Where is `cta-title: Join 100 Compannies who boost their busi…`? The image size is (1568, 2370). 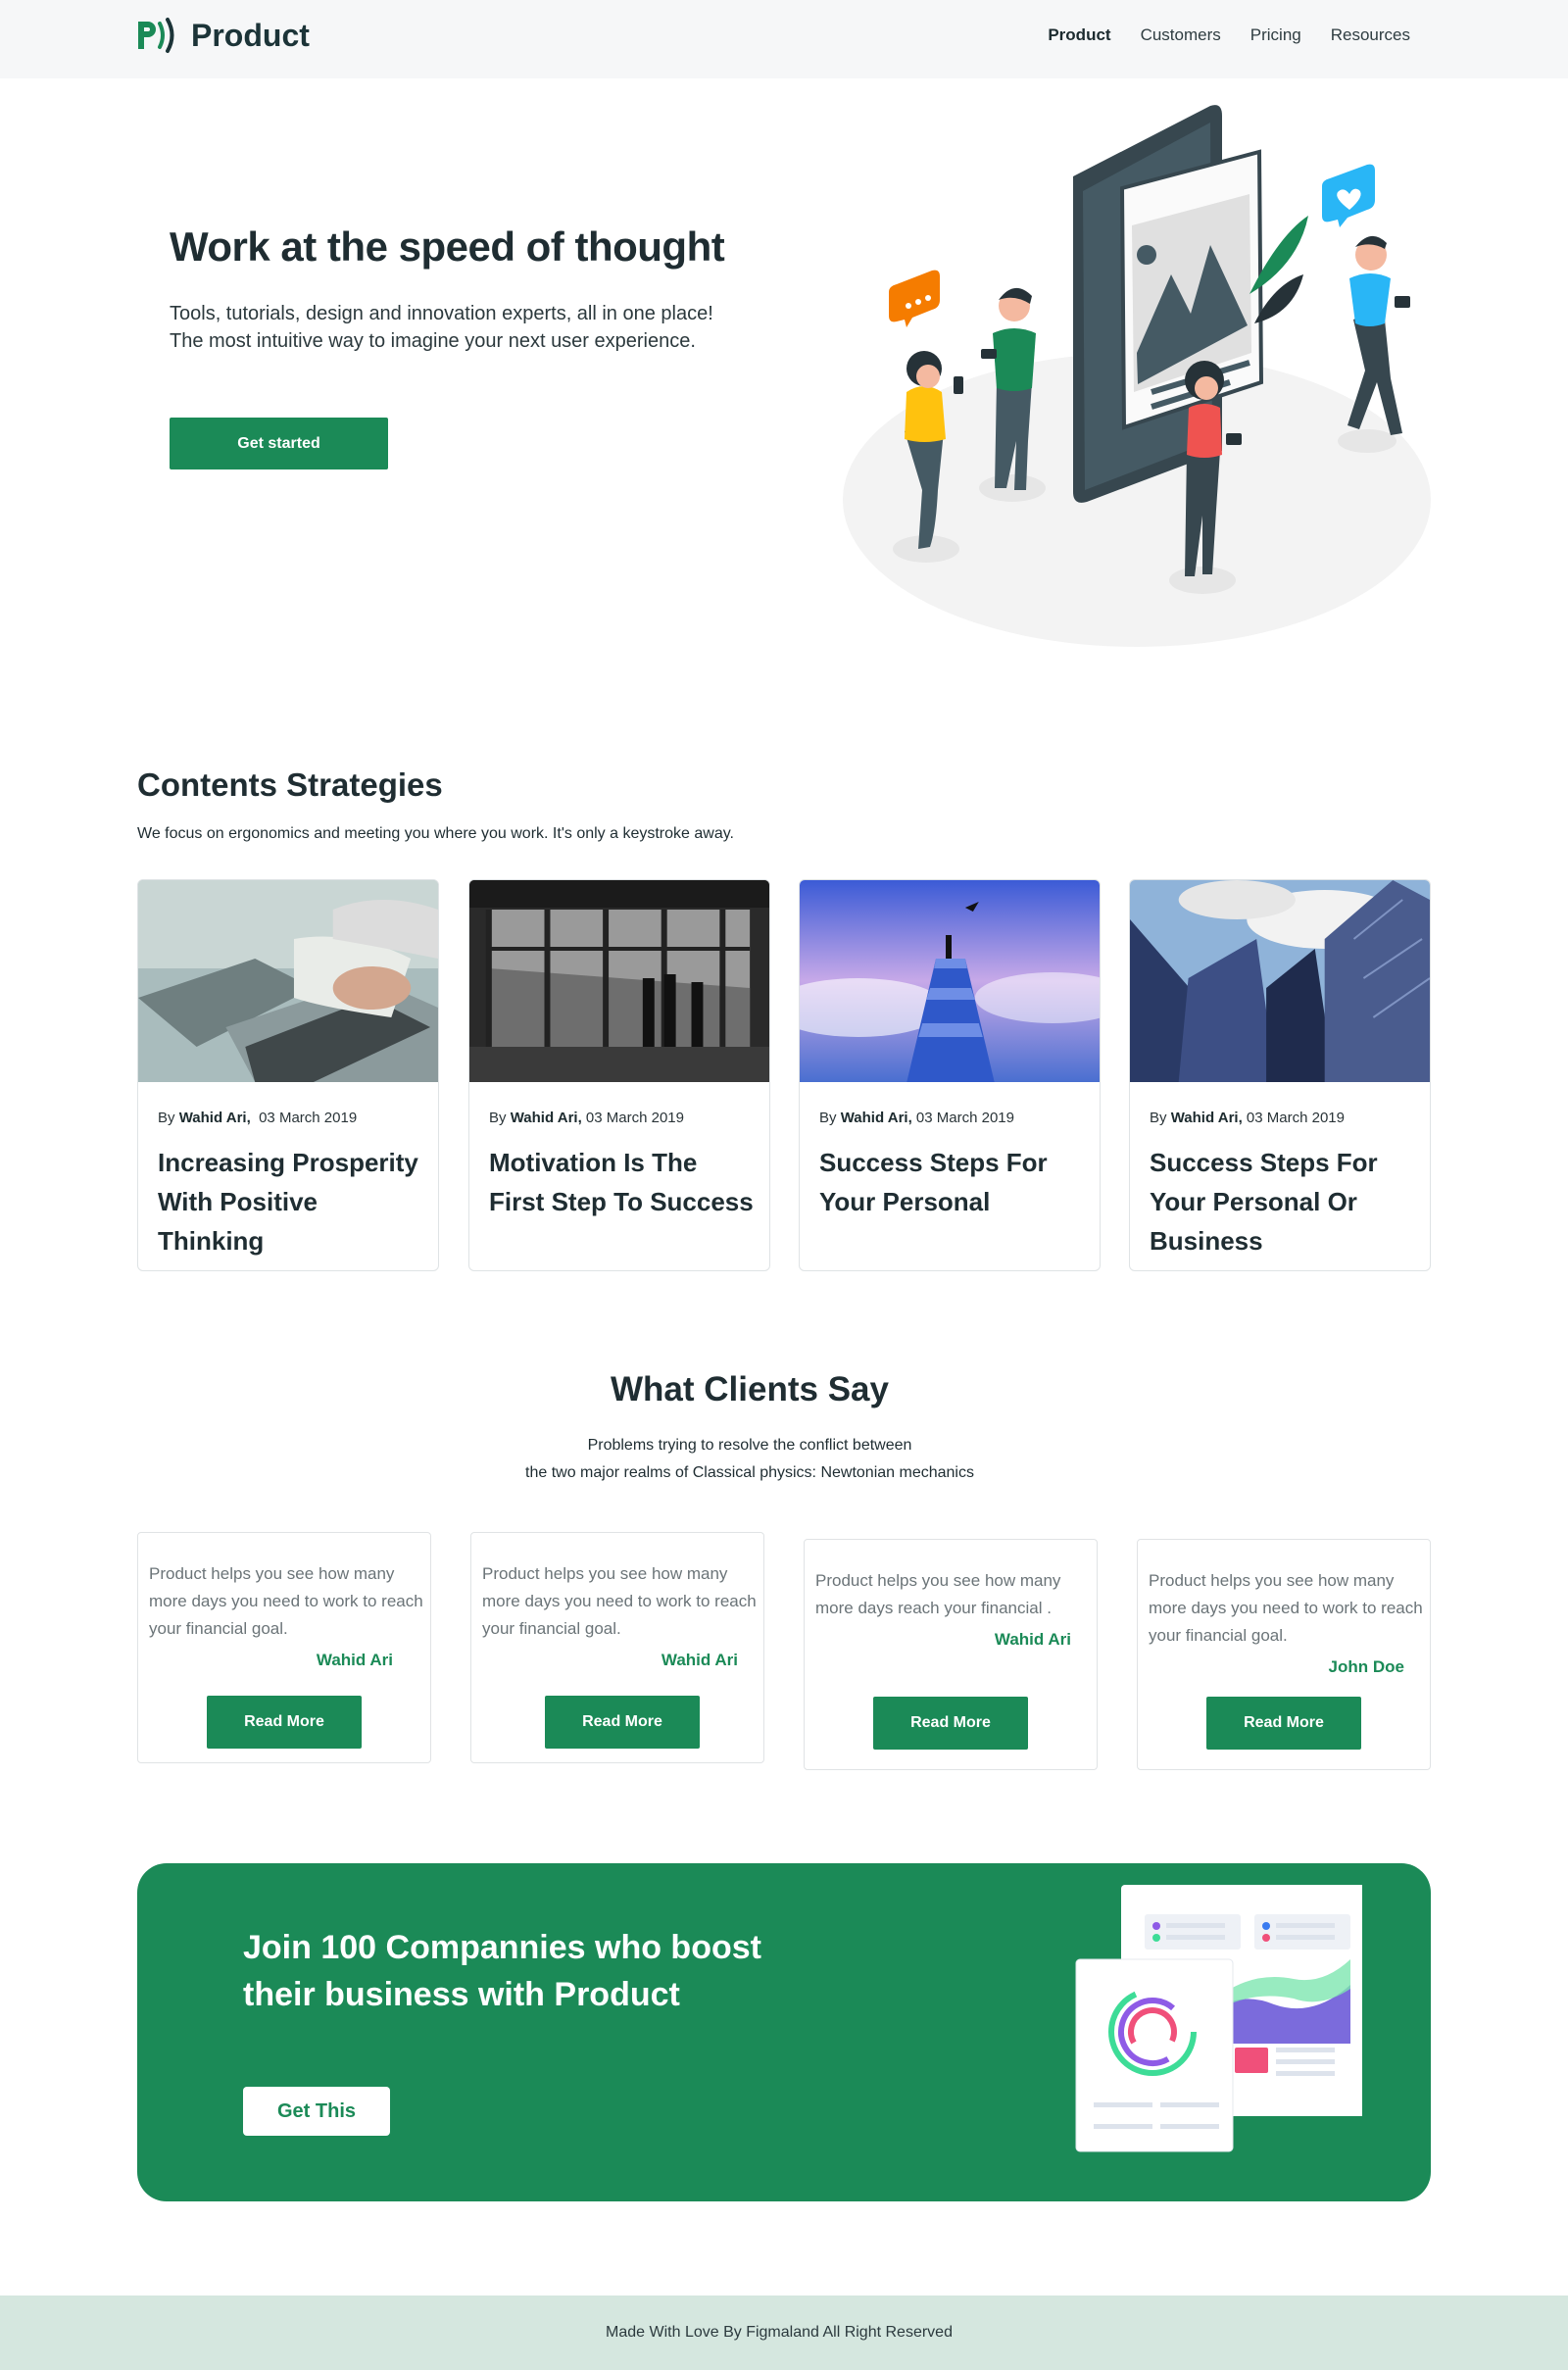 cta-title: Join 100 Compannies who boost their busi… is located at coordinates (502, 1971).